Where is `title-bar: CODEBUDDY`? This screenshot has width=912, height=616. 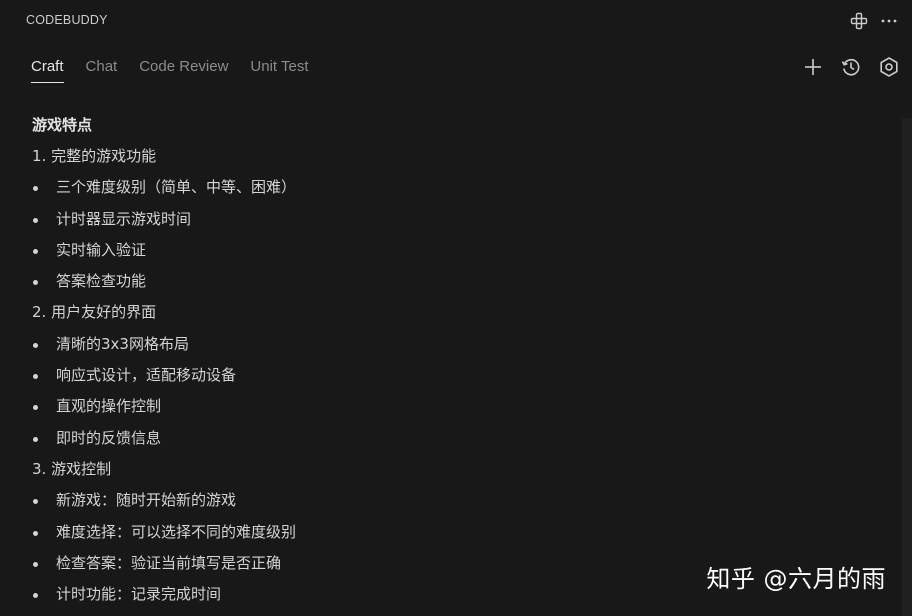 title-bar: CODEBUDDY is located at coordinates (456, 21).